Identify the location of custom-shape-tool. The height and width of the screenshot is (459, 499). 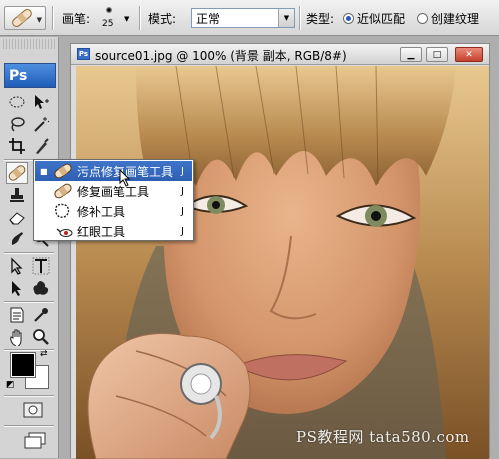
(41, 288).